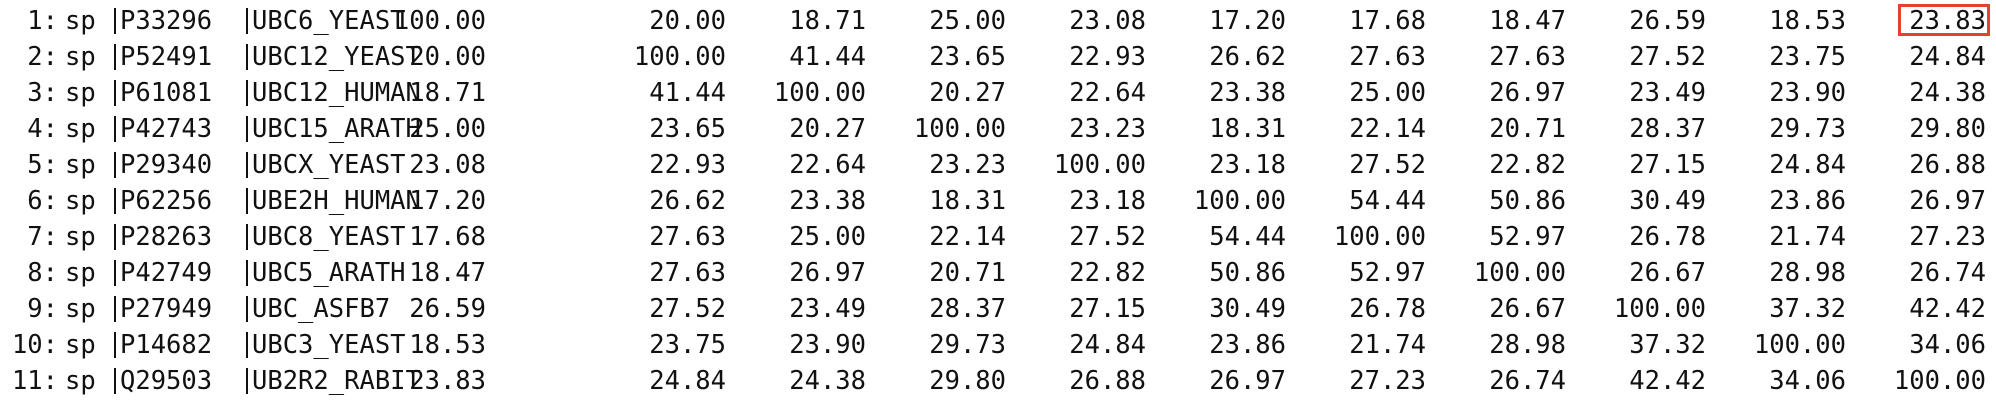 The width and height of the screenshot is (1996, 406). Describe the element at coordinates (1107, 309) in the screenshot. I see `identity-value: 27.15` at that location.